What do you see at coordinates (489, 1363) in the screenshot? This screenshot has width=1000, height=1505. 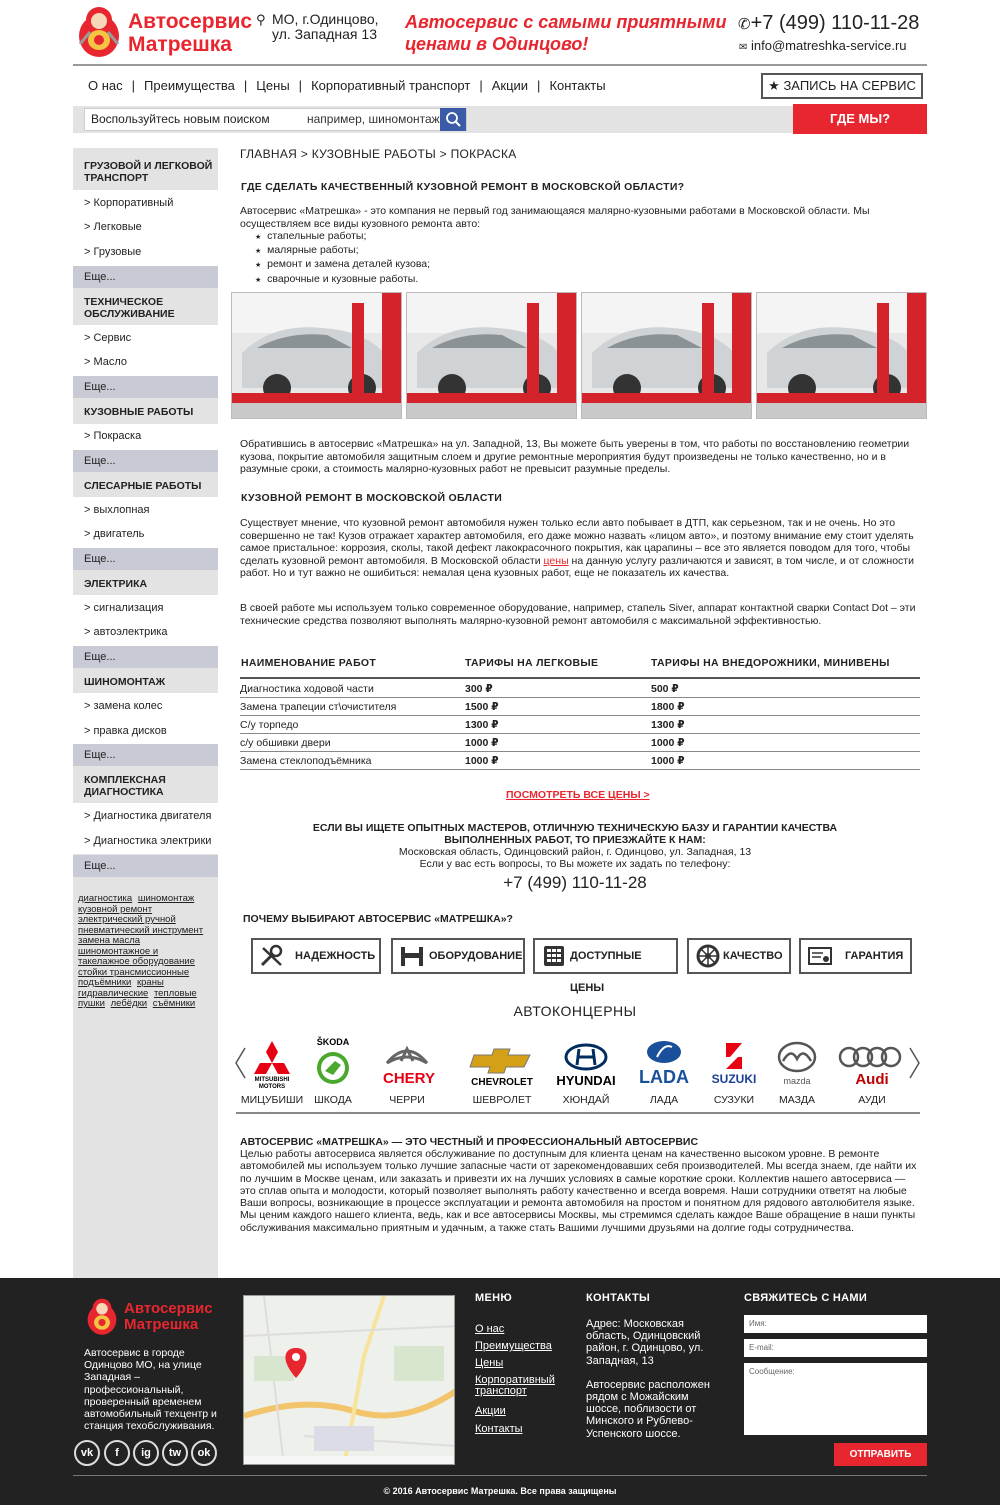 I see `footer-menu-prices: Цены` at bounding box center [489, 1363].